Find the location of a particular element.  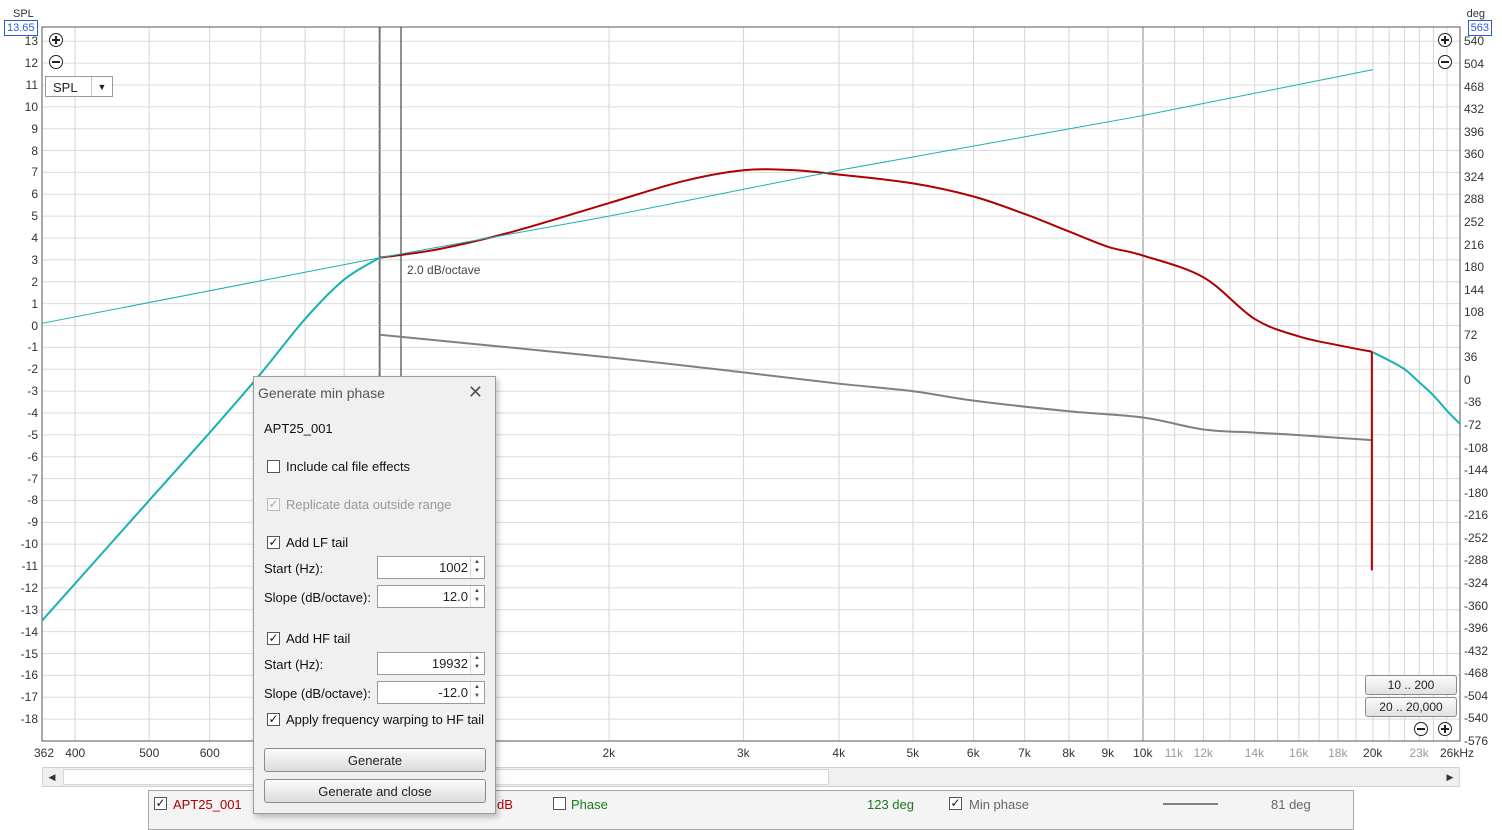

lf-slope-input: 12.0 ▲ ▼ is located at coordinates (431, 596).